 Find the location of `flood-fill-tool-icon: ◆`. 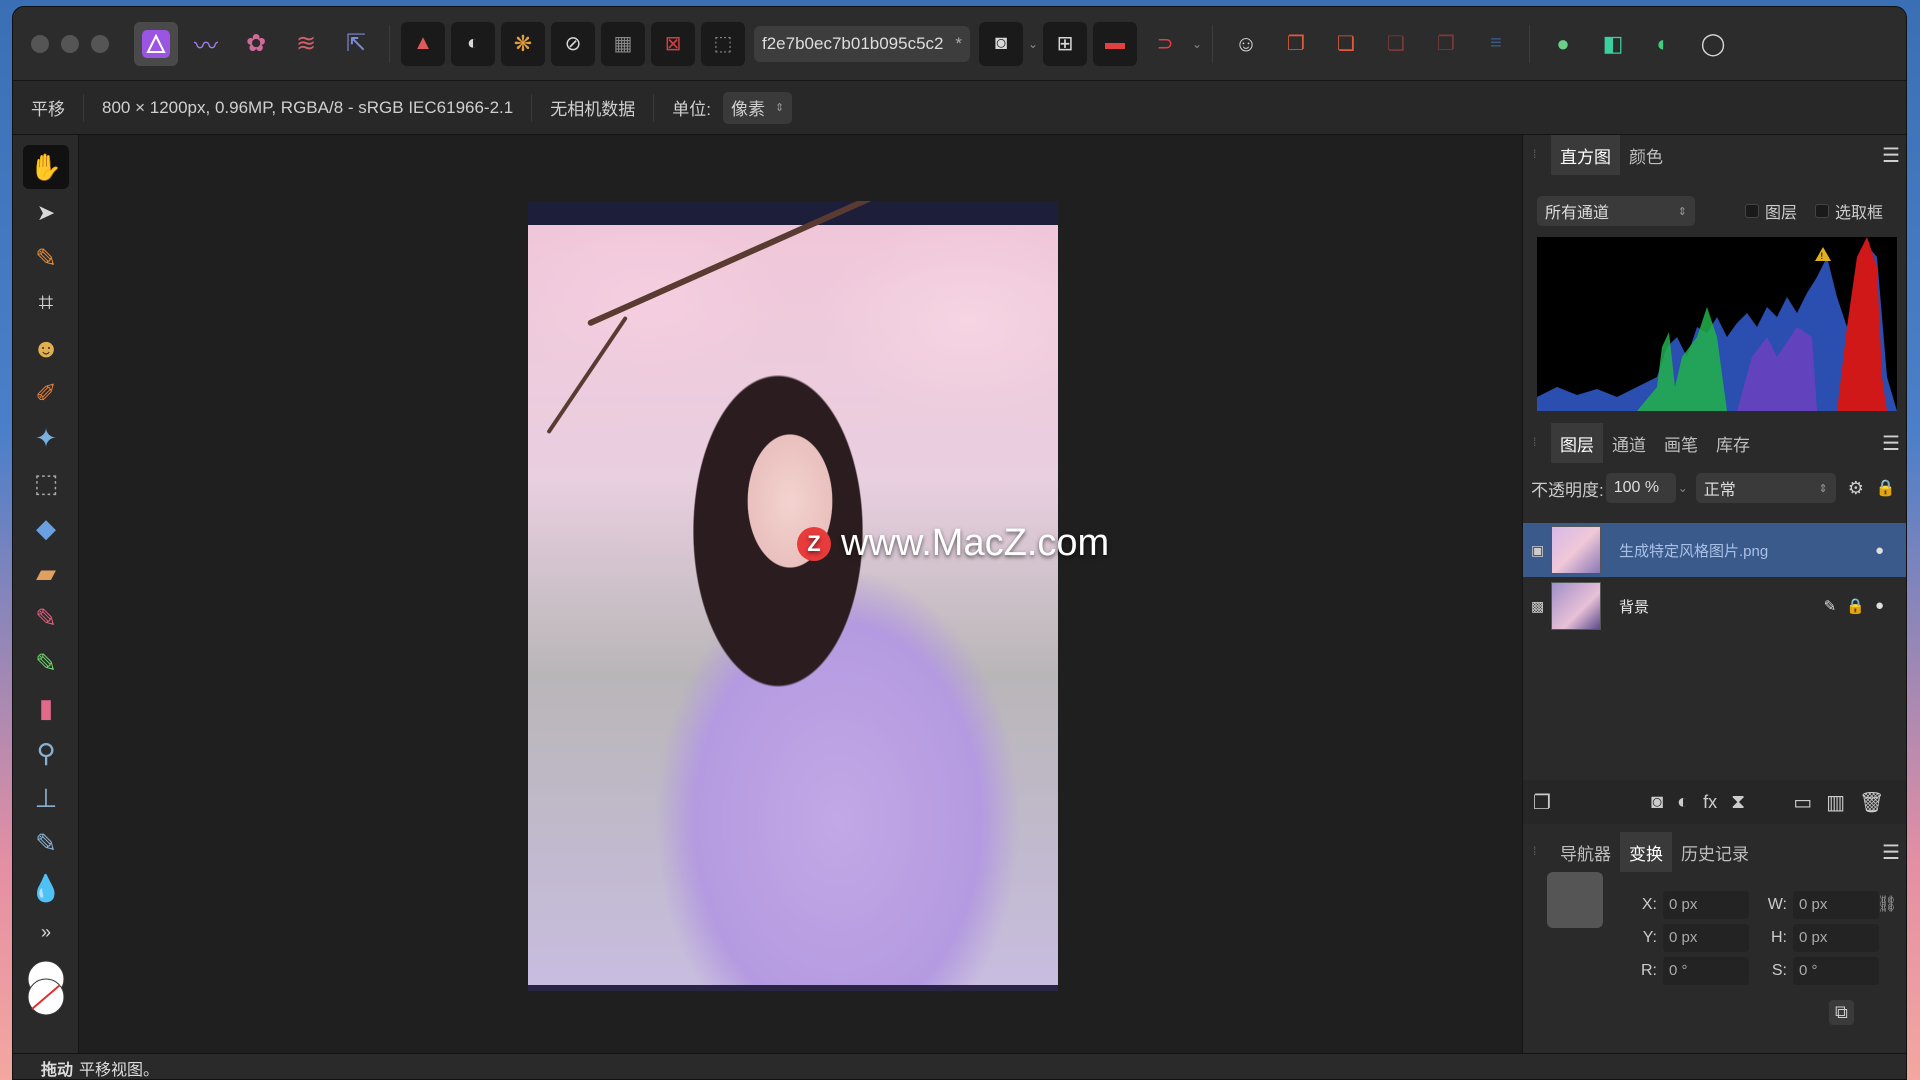

flood-fill-tool-icon: ◆ is located at coordinates (46, 528).